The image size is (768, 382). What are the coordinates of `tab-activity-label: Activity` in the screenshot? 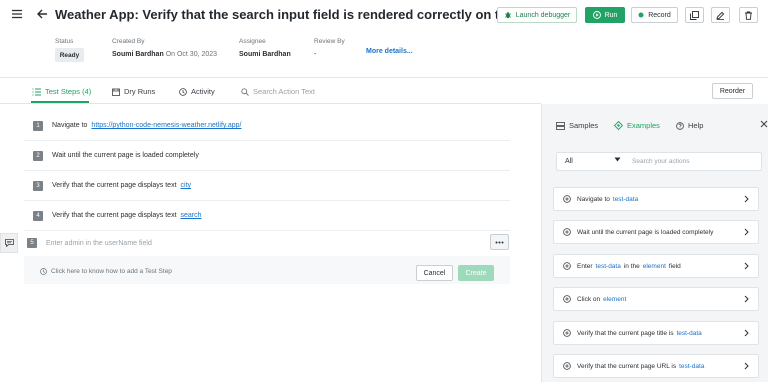 It's located at (203, 91).